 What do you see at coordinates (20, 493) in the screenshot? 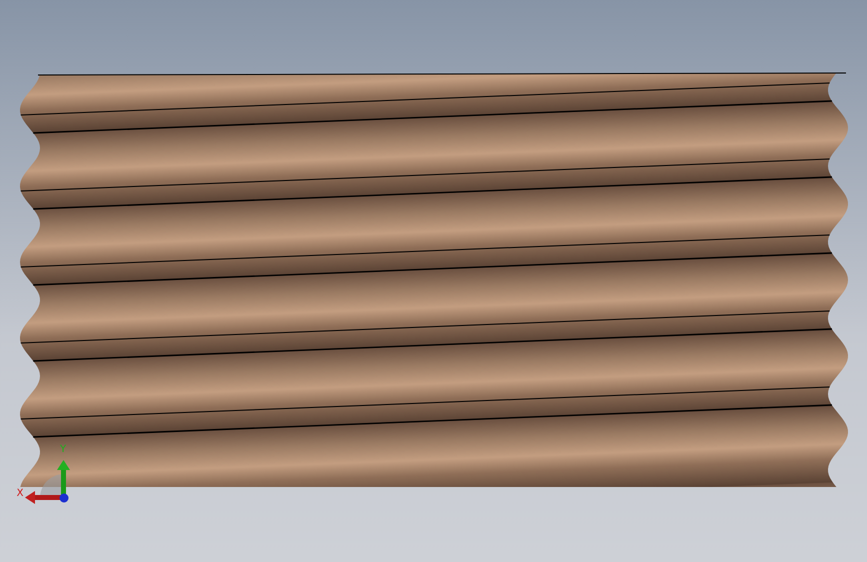
I see `x-axis-label: X` at bounding box center [20, 493].